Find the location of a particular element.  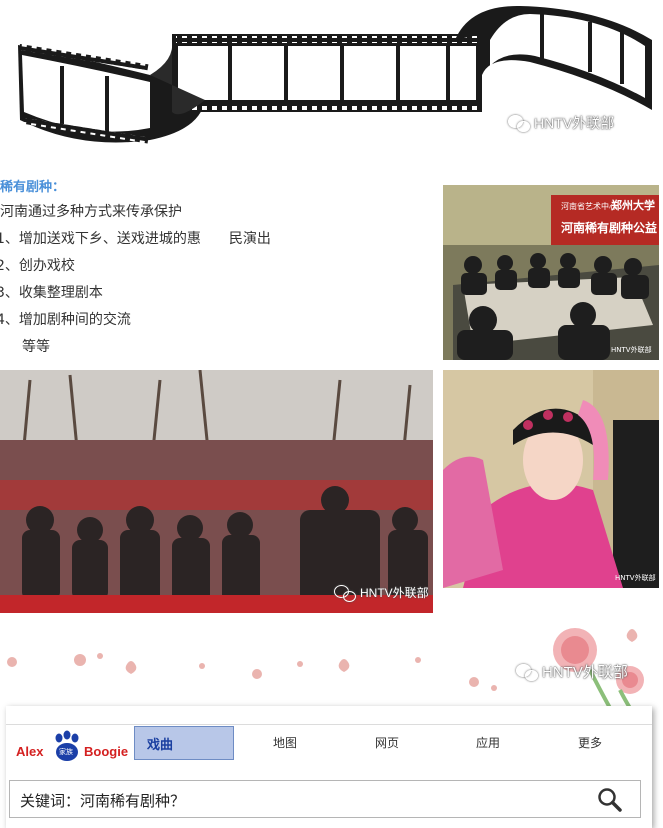

logo-left-text: Alex is located at coordinates (30, 751).